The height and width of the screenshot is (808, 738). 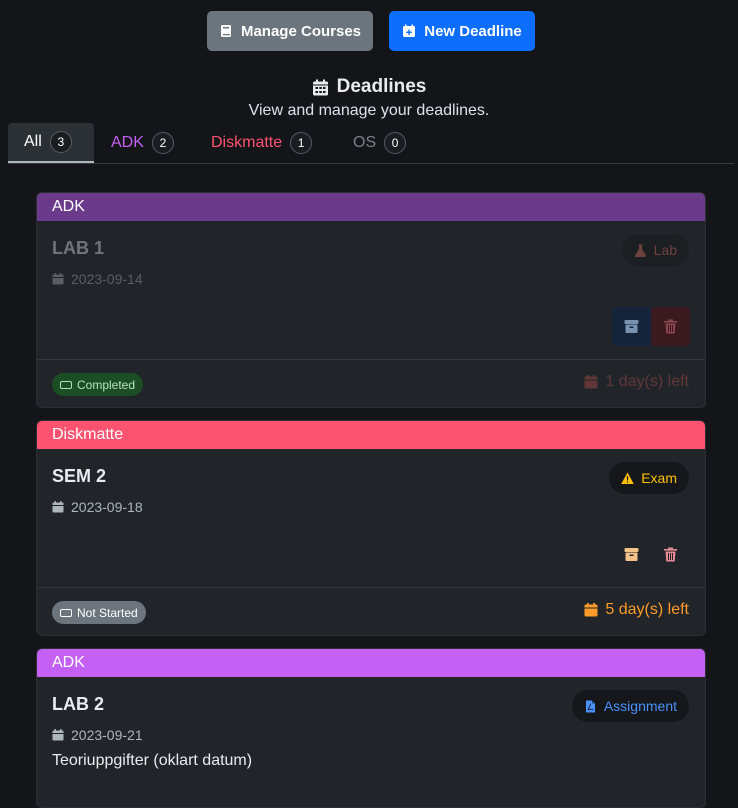 I want to click on status-badge: Not Started, so click(x=99, y=612).